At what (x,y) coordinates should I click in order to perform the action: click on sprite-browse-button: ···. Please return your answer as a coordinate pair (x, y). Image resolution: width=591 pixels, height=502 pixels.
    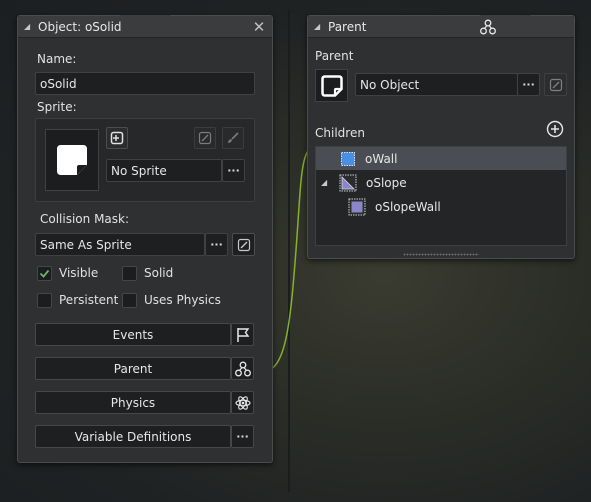
    Looking at the image, I should click on (233, 170).